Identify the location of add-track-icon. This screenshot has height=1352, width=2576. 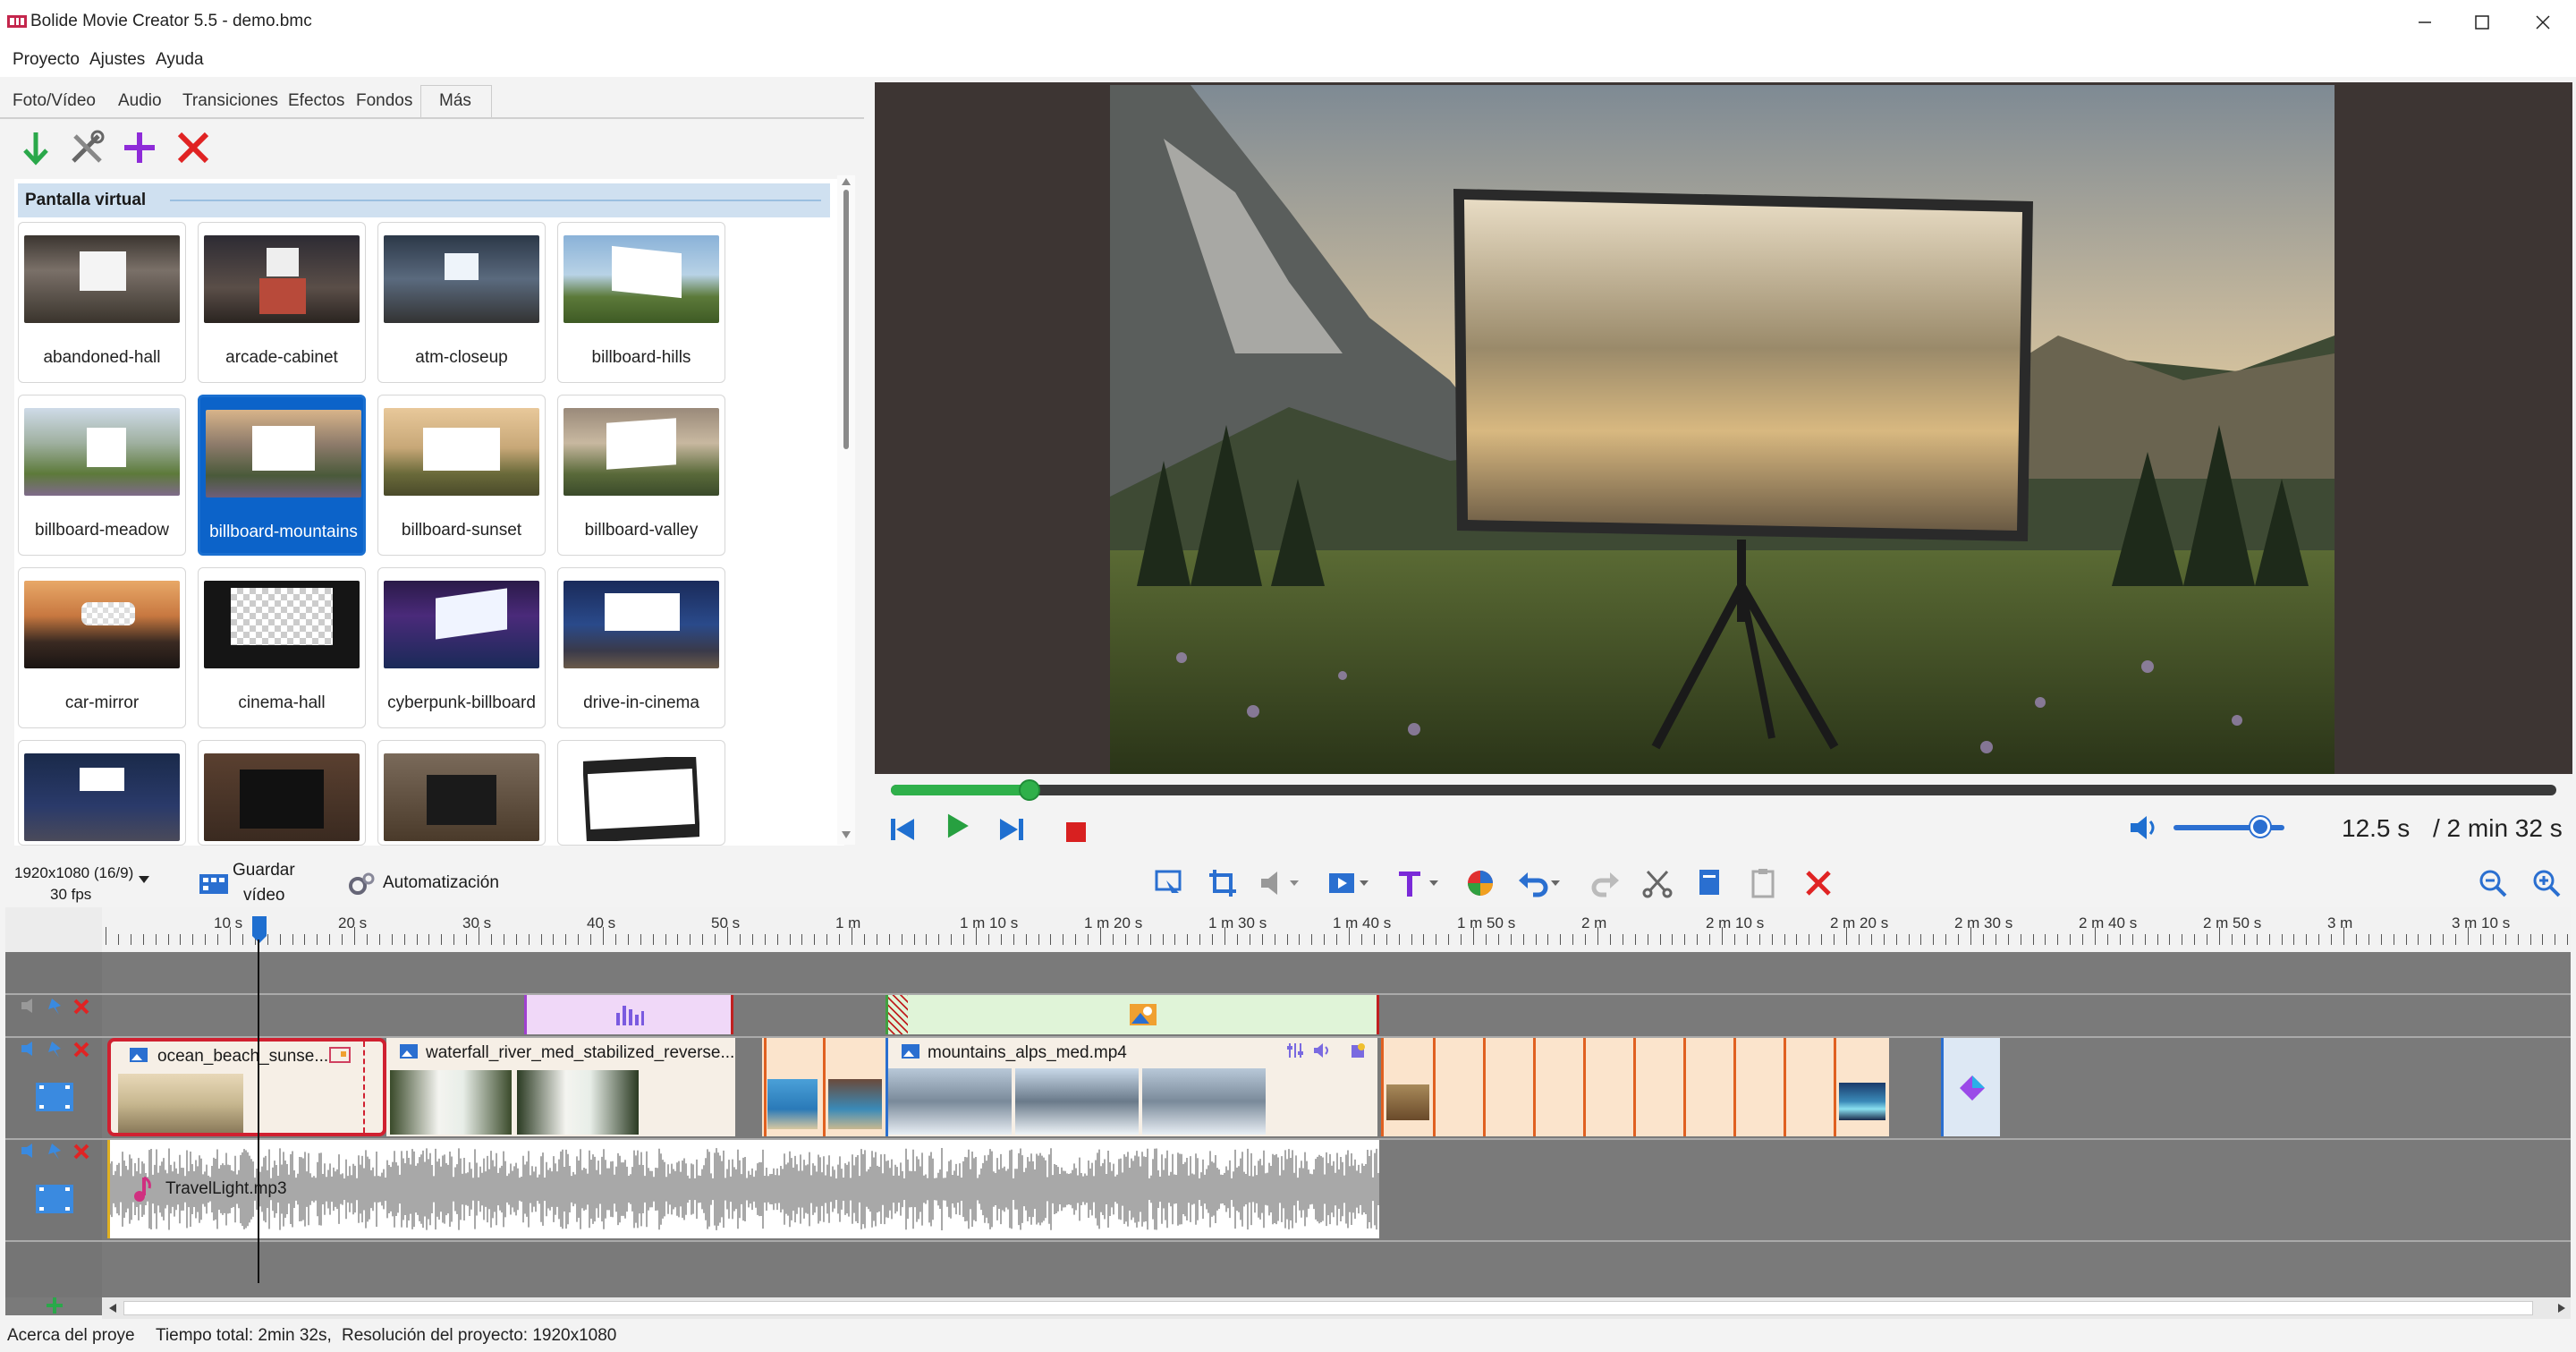
(54, 1305).